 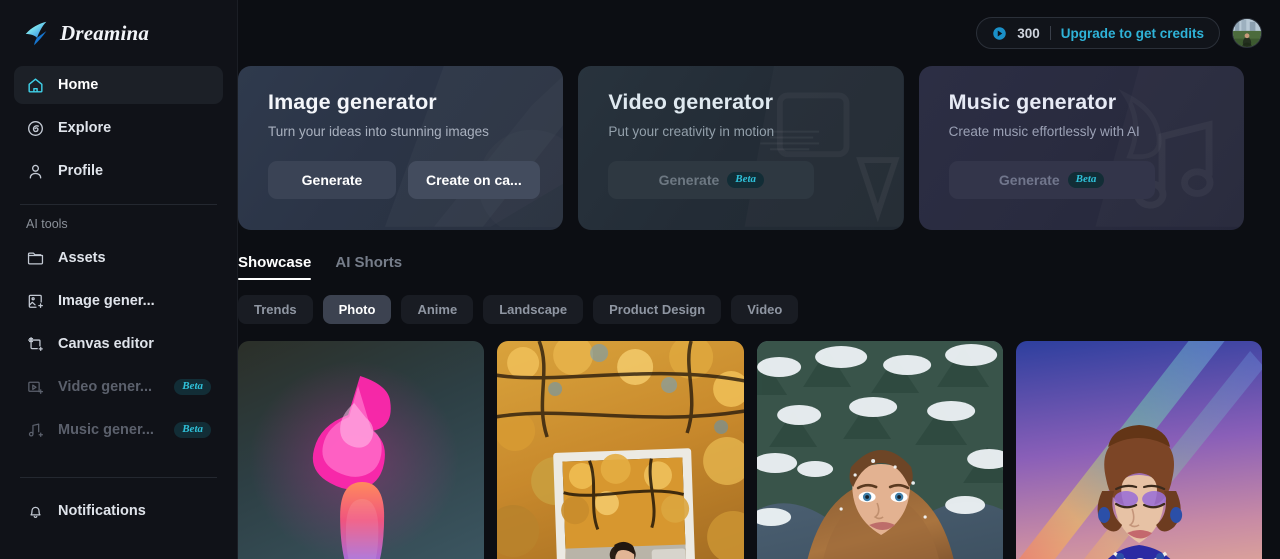 I want to click on person-icon, so click(x=35, y=171).